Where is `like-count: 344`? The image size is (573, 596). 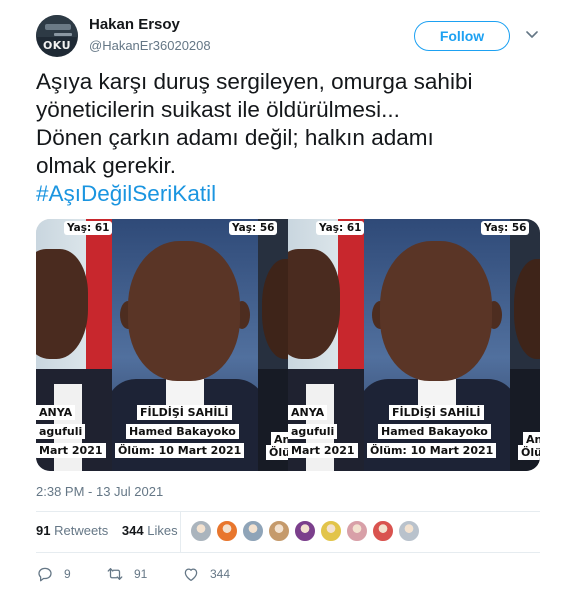
like-count: 344 is located at coordinates (220, 574).